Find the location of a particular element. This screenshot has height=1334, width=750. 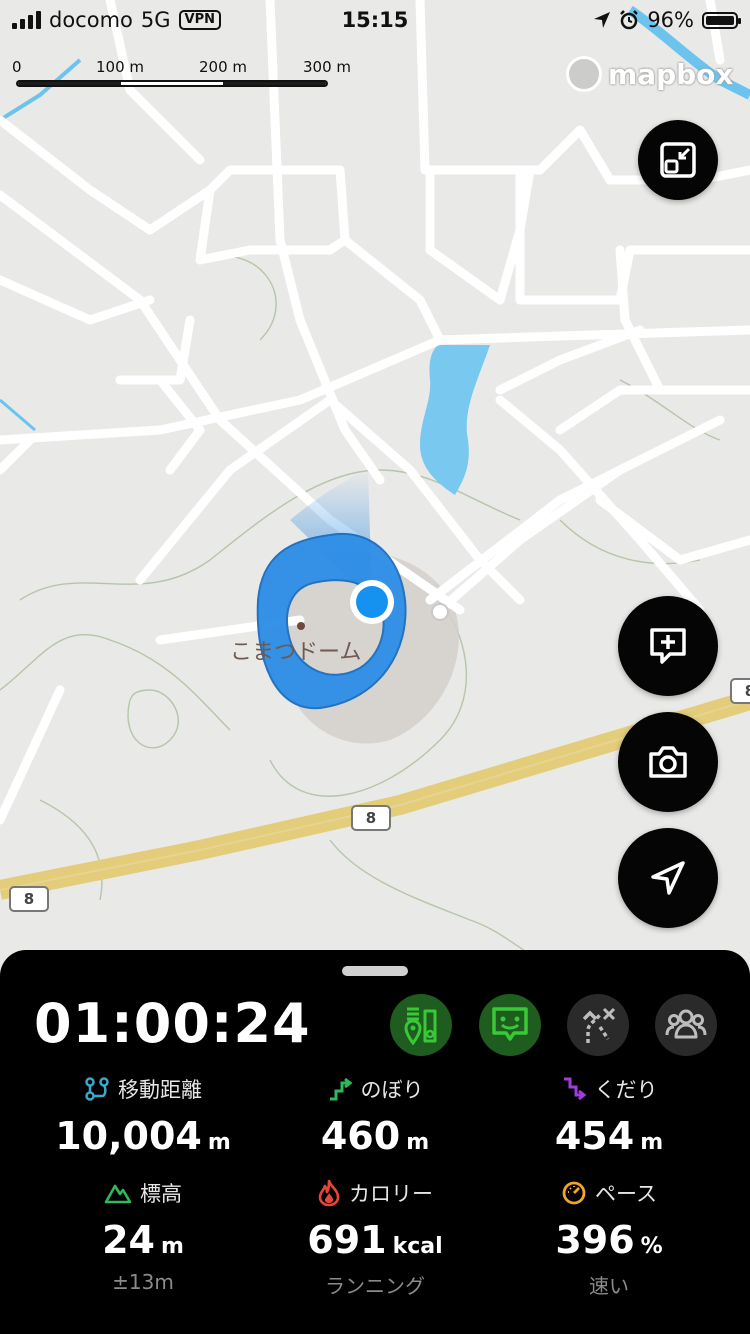

collapse-map-button is located at coordinates (678, 160).